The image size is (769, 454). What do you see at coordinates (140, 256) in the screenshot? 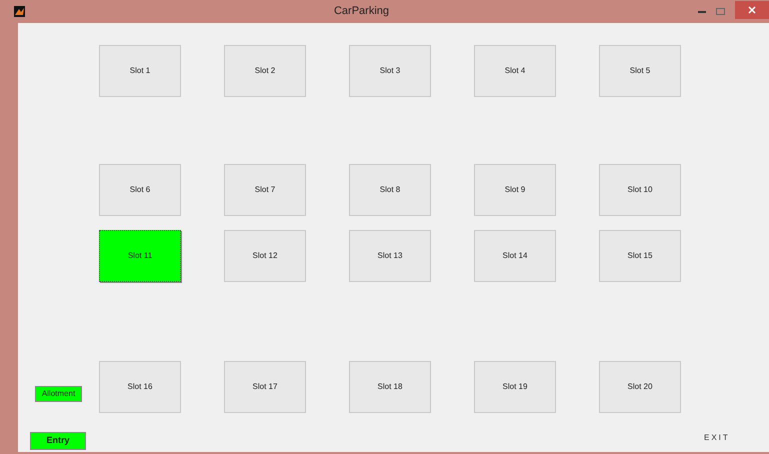
I see `slot-button: Slot 11` at bounding box center [140, 256].